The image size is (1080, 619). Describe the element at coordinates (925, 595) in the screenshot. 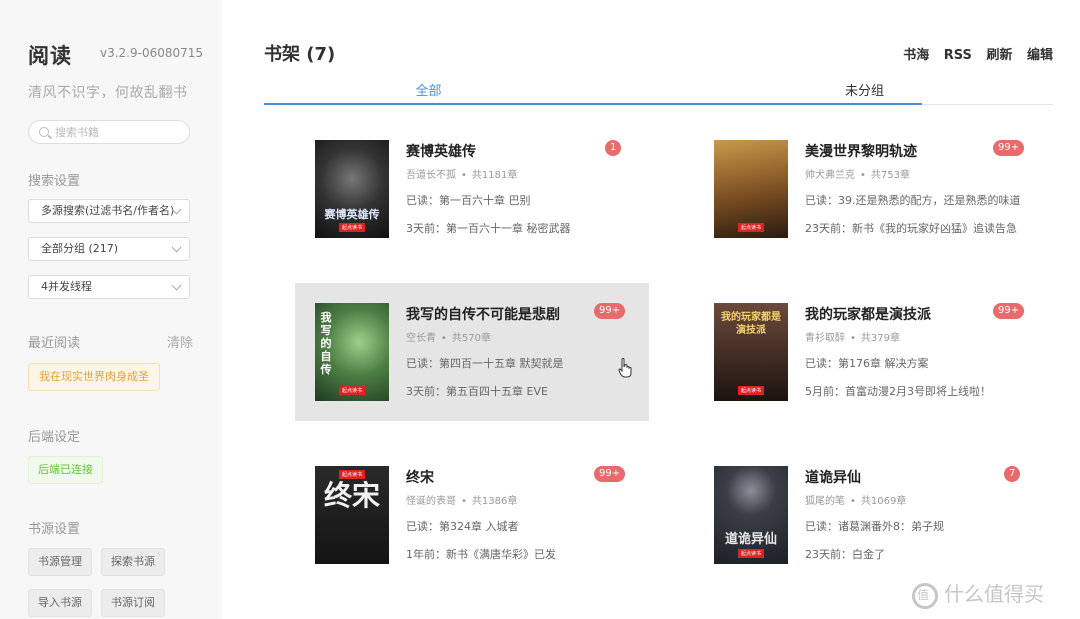

I see `watermark-logo-icon` at that location.